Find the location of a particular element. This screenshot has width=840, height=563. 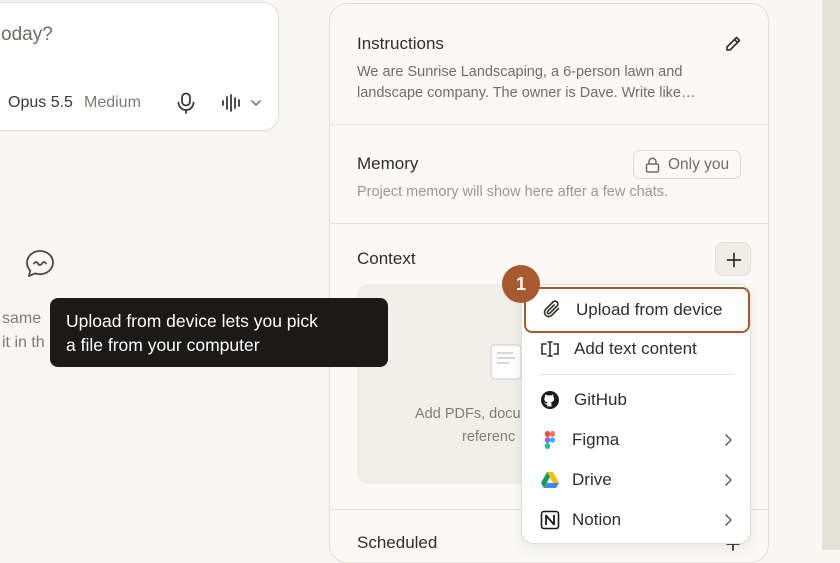

chevron-down-icon is located at coordinates (256, 103).